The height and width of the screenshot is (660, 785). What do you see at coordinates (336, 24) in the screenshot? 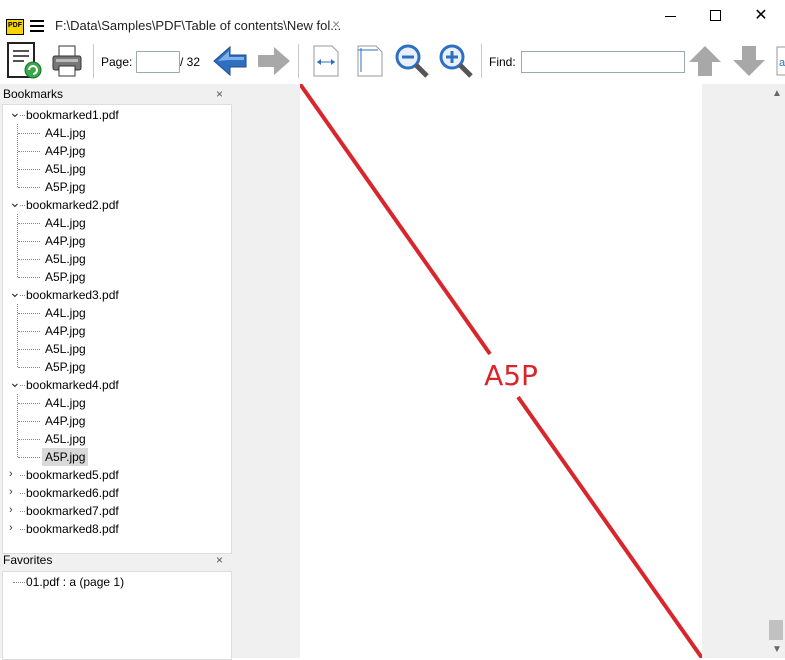
I see `tab-close-button: ×` at bounding box center [336, 24].